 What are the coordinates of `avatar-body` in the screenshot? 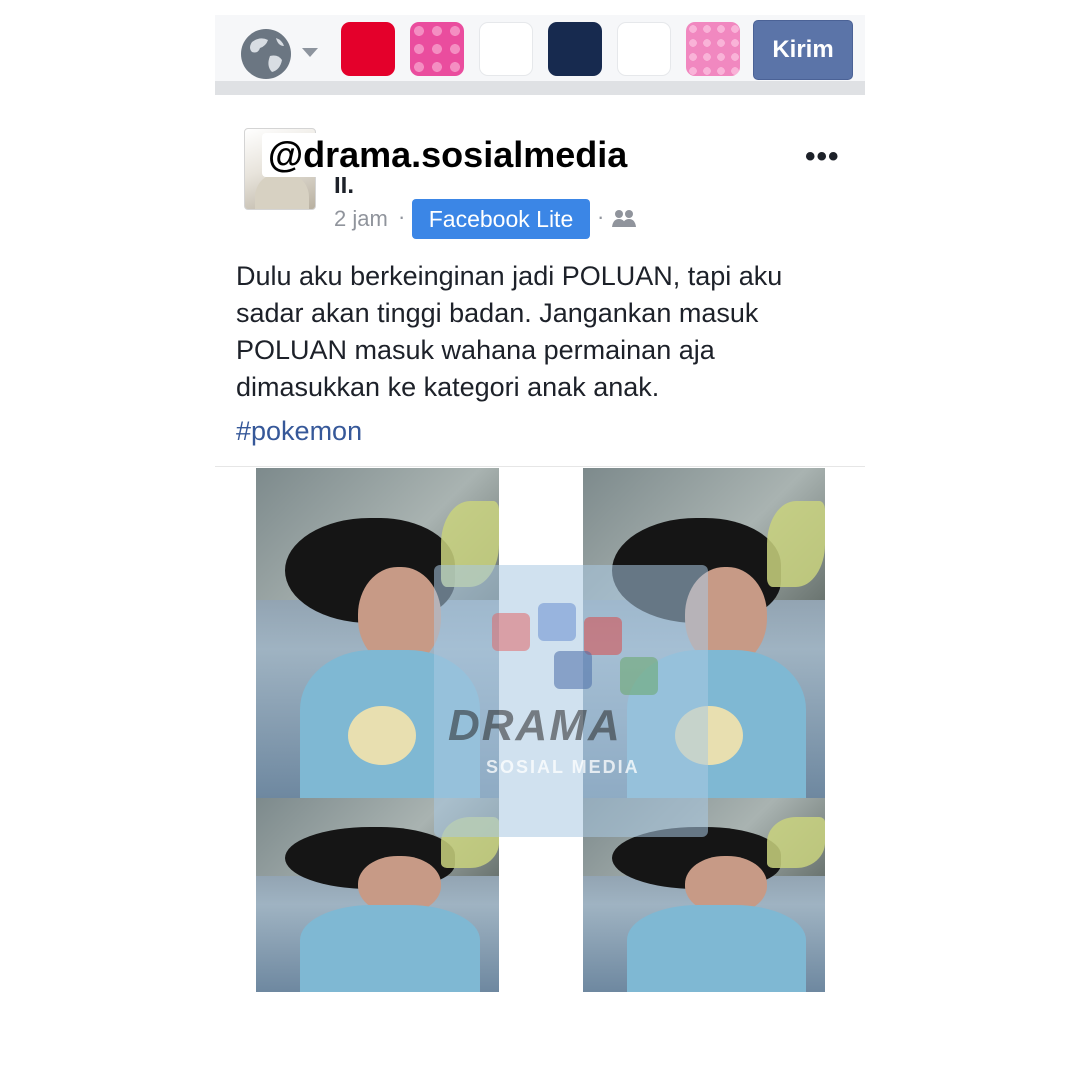 It's located at (282, 191).